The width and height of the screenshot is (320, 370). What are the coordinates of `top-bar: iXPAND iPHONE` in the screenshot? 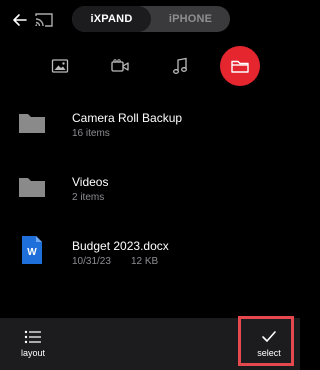 It's located at (150, 20).